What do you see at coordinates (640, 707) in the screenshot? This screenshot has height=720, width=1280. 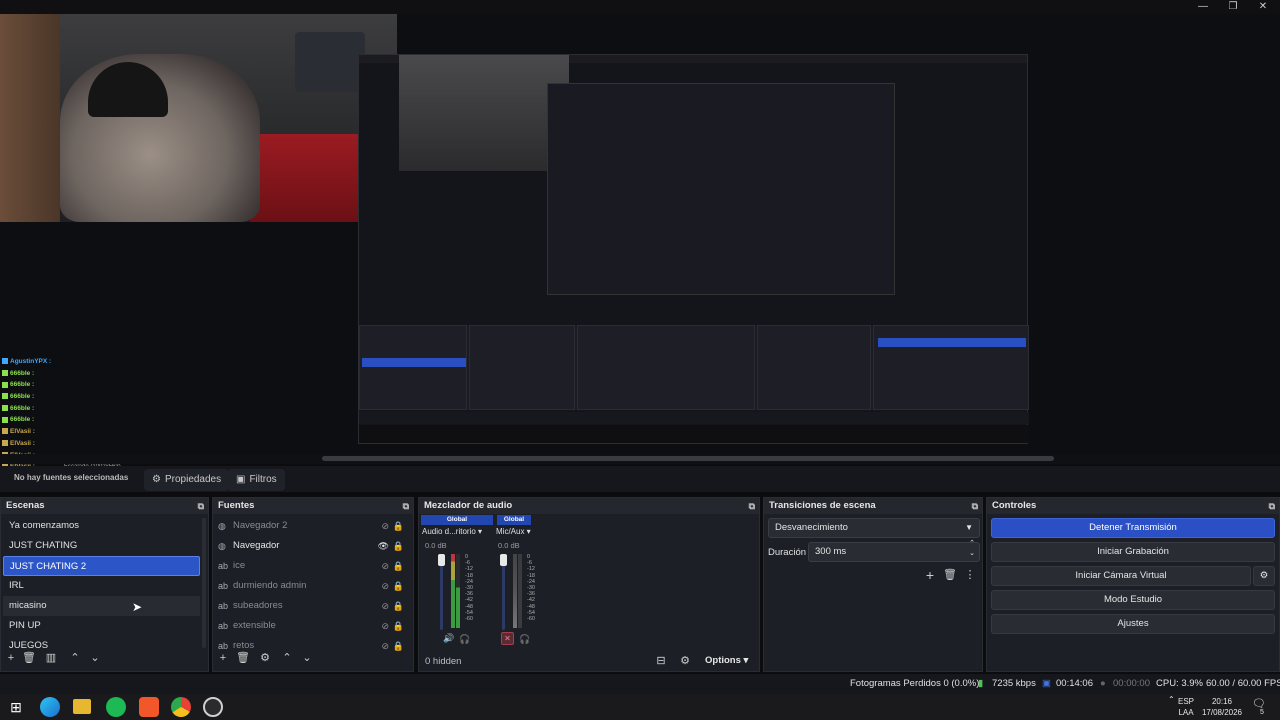 I see `os-taskbar: ⊞ ⌃ ESP LAA 20:16 17/08/2026 🗨 5` at bounding box center [640, 707].